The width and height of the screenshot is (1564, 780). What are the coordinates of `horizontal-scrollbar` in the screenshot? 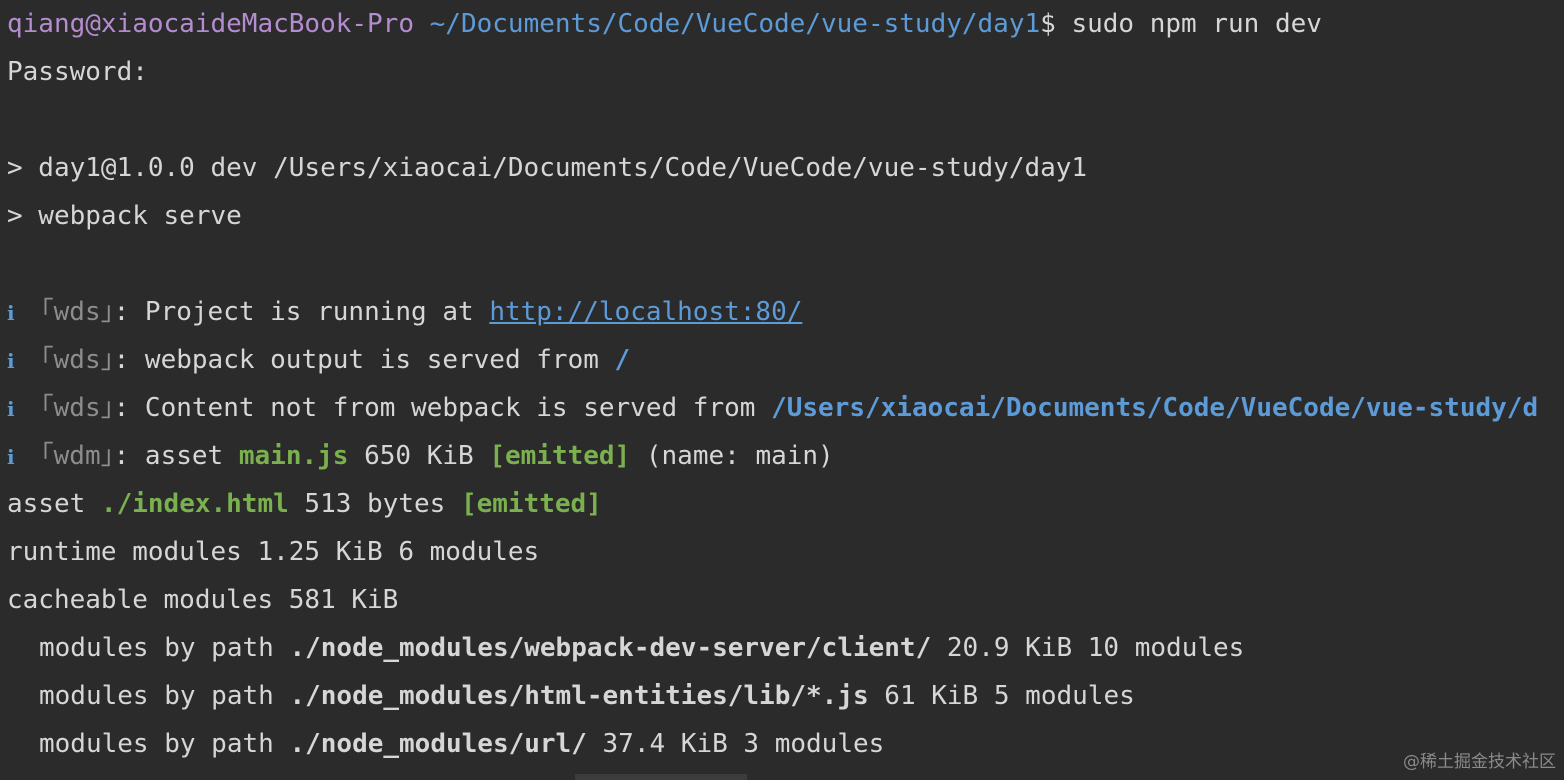 It's located at (782, 777).